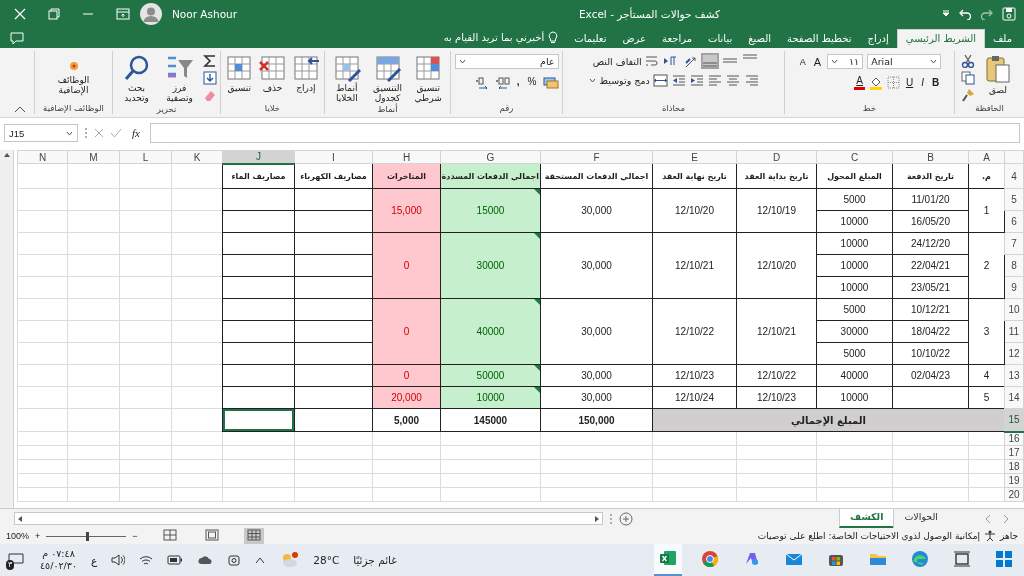 Image resolution: width=1024 pixels, height=576 pixels. I want to click on language-indicator: ع, so click(94, 560).